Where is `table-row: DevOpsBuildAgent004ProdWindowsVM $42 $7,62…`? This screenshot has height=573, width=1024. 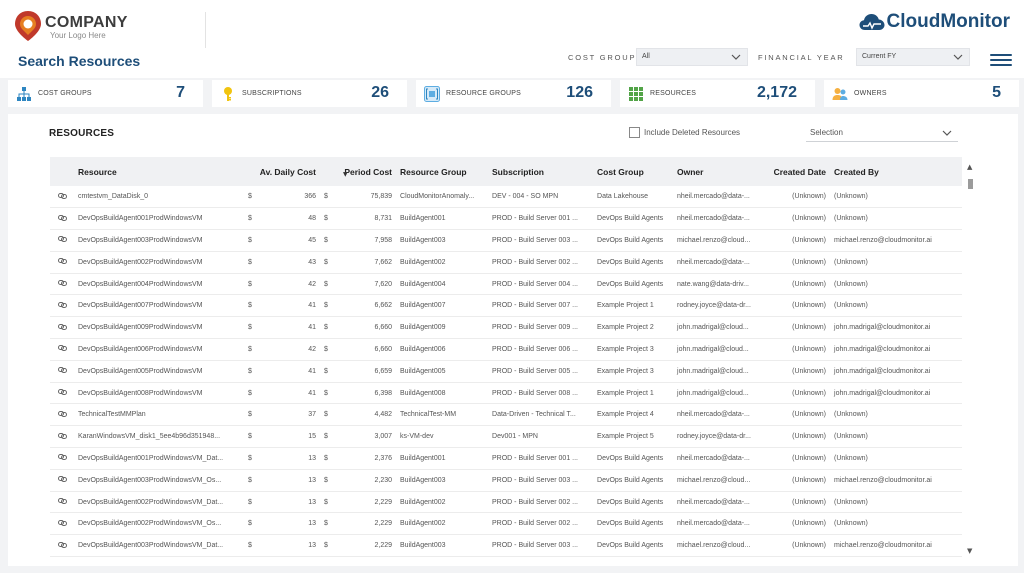
table-row: DevOpsBuildAgent004ProdWindowsVM $42 $7,62… is located at coordinates (506, 284).